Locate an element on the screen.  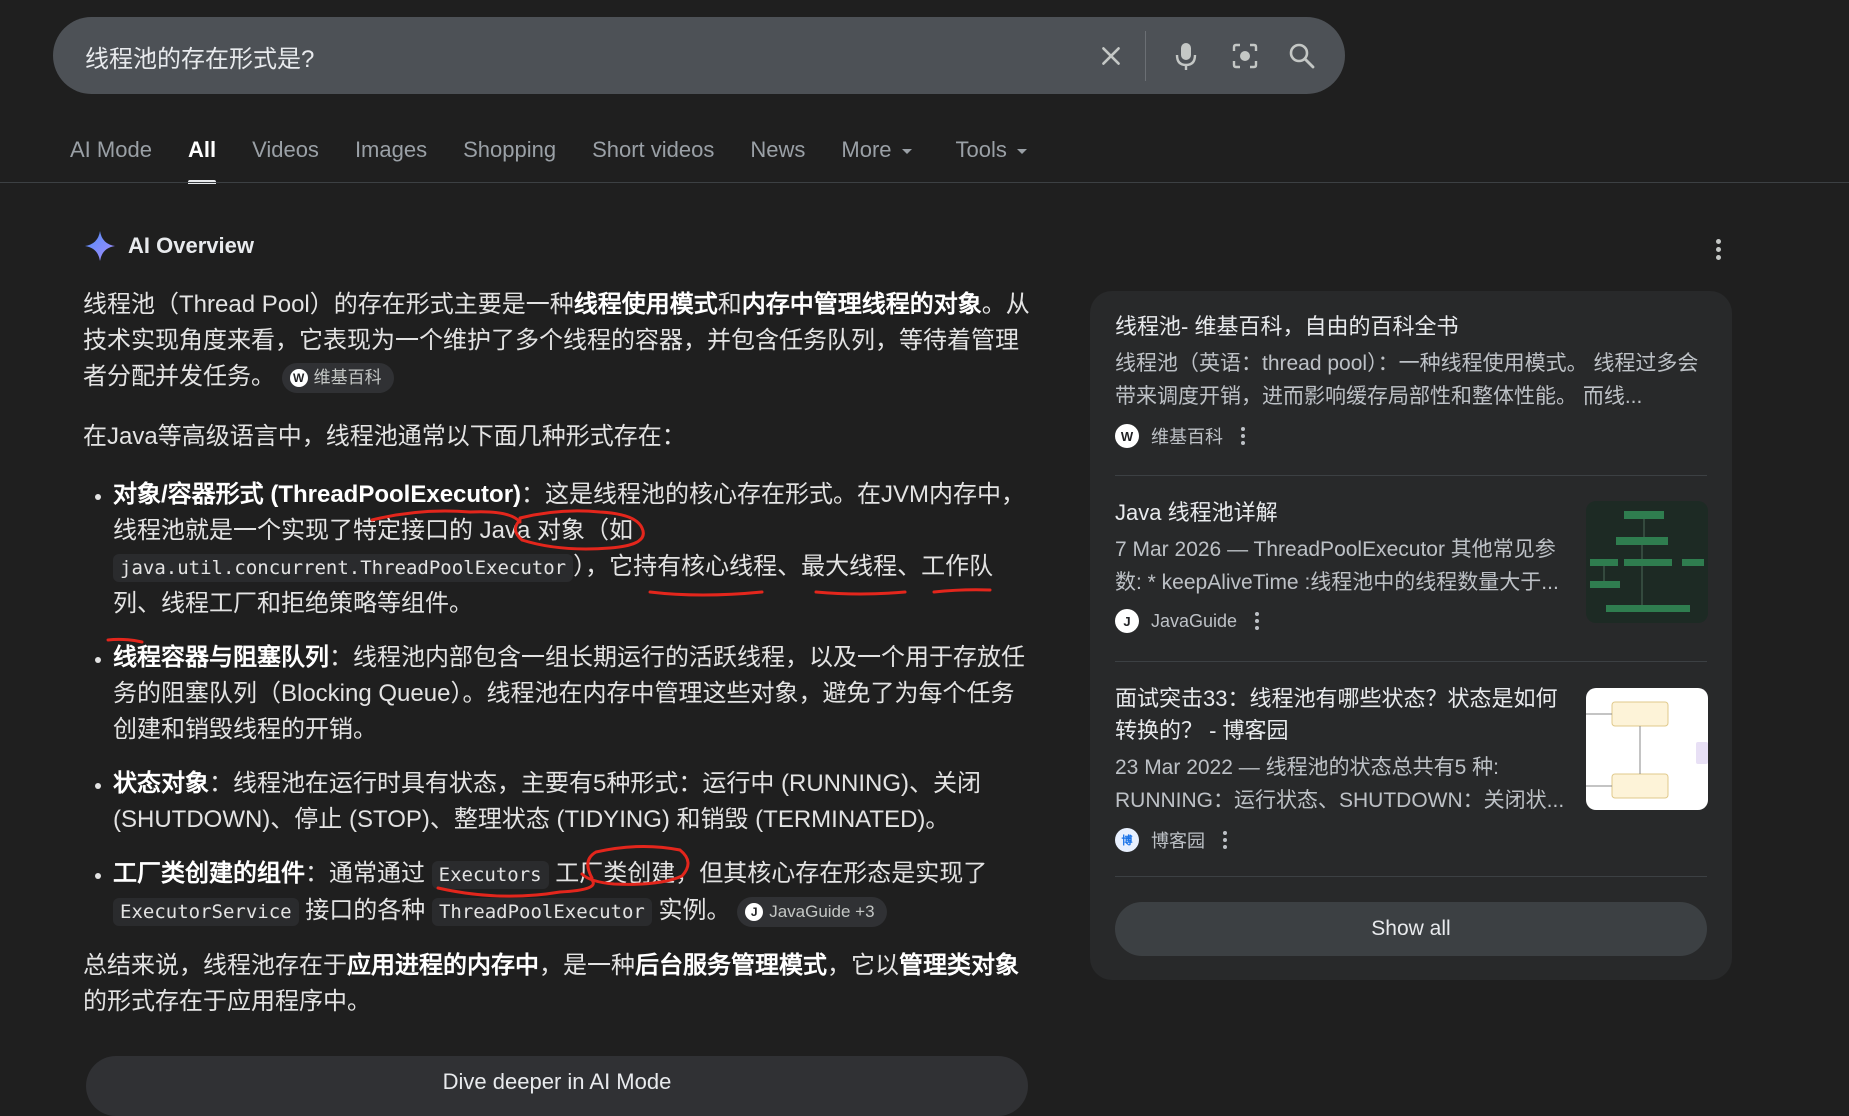
text: ：通常通过 is located at coordinates (368, 873).